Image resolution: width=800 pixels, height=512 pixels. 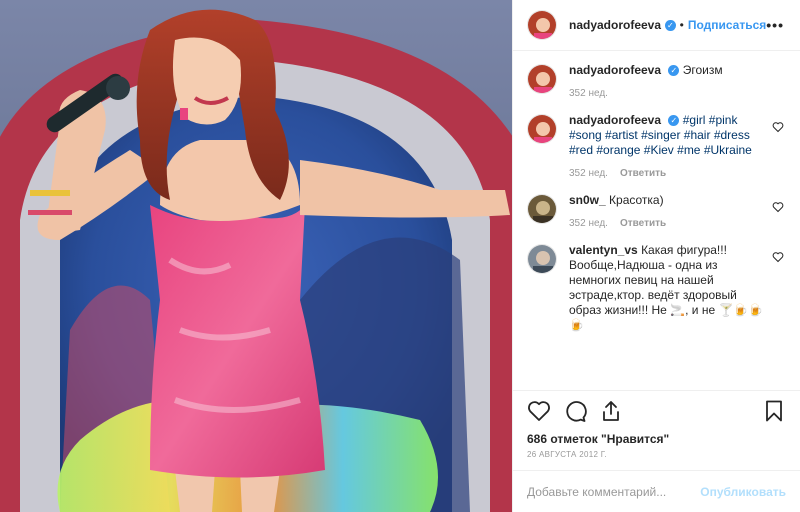 I want to click on comment-item: sn0w_ Красотка) 352 нед. Ответить, so click(x=655, y=211).